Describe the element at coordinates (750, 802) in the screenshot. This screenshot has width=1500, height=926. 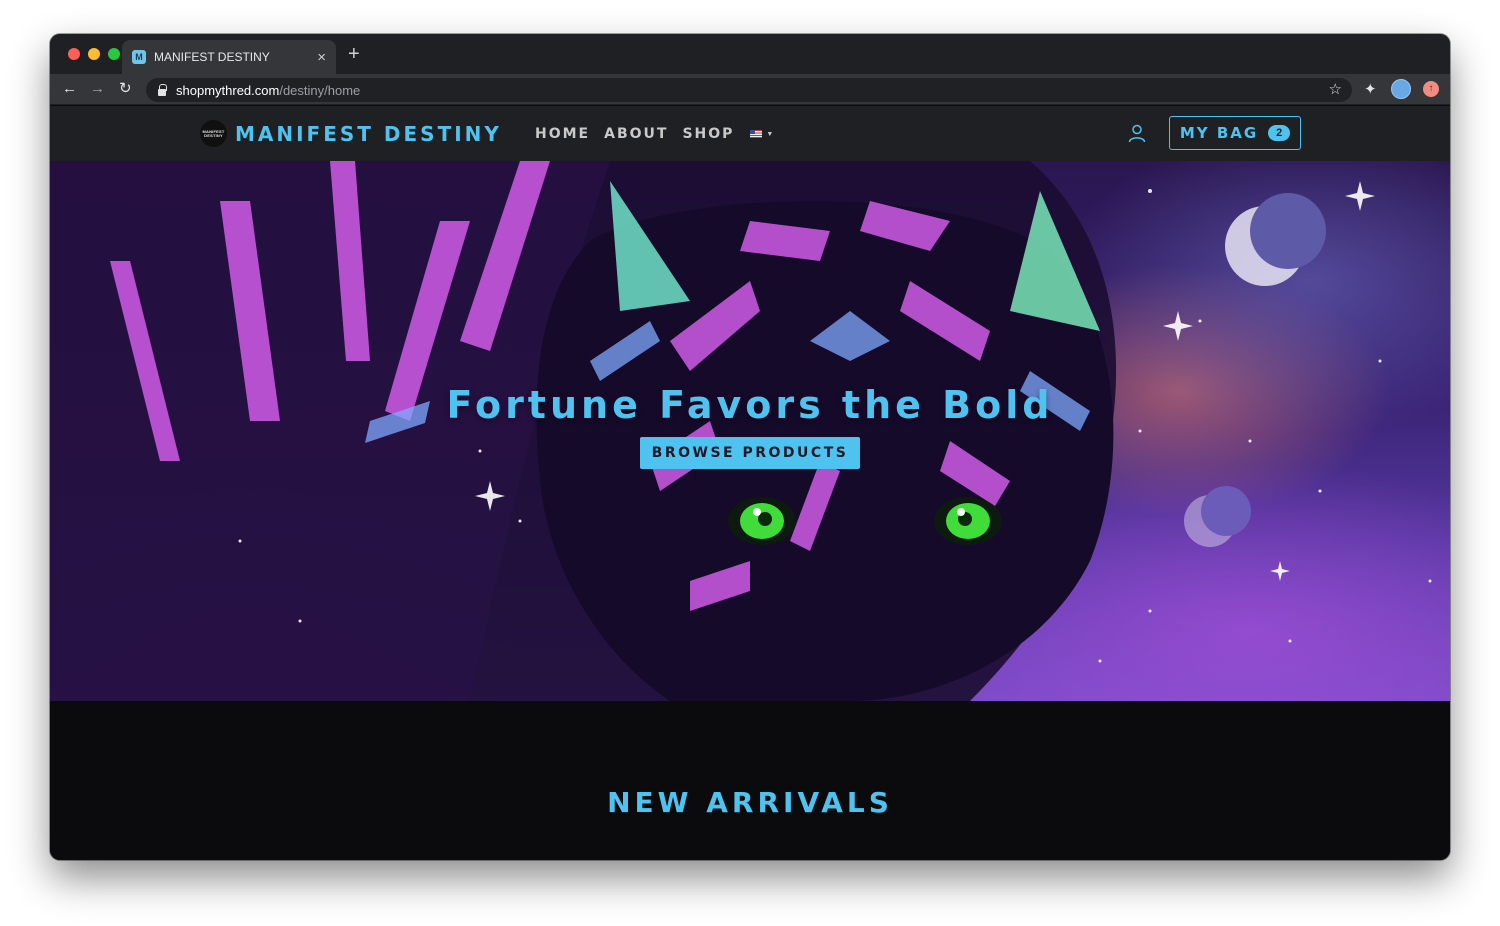
I see `new-arrivals-heading: NEW ARRIVALS` at that location.